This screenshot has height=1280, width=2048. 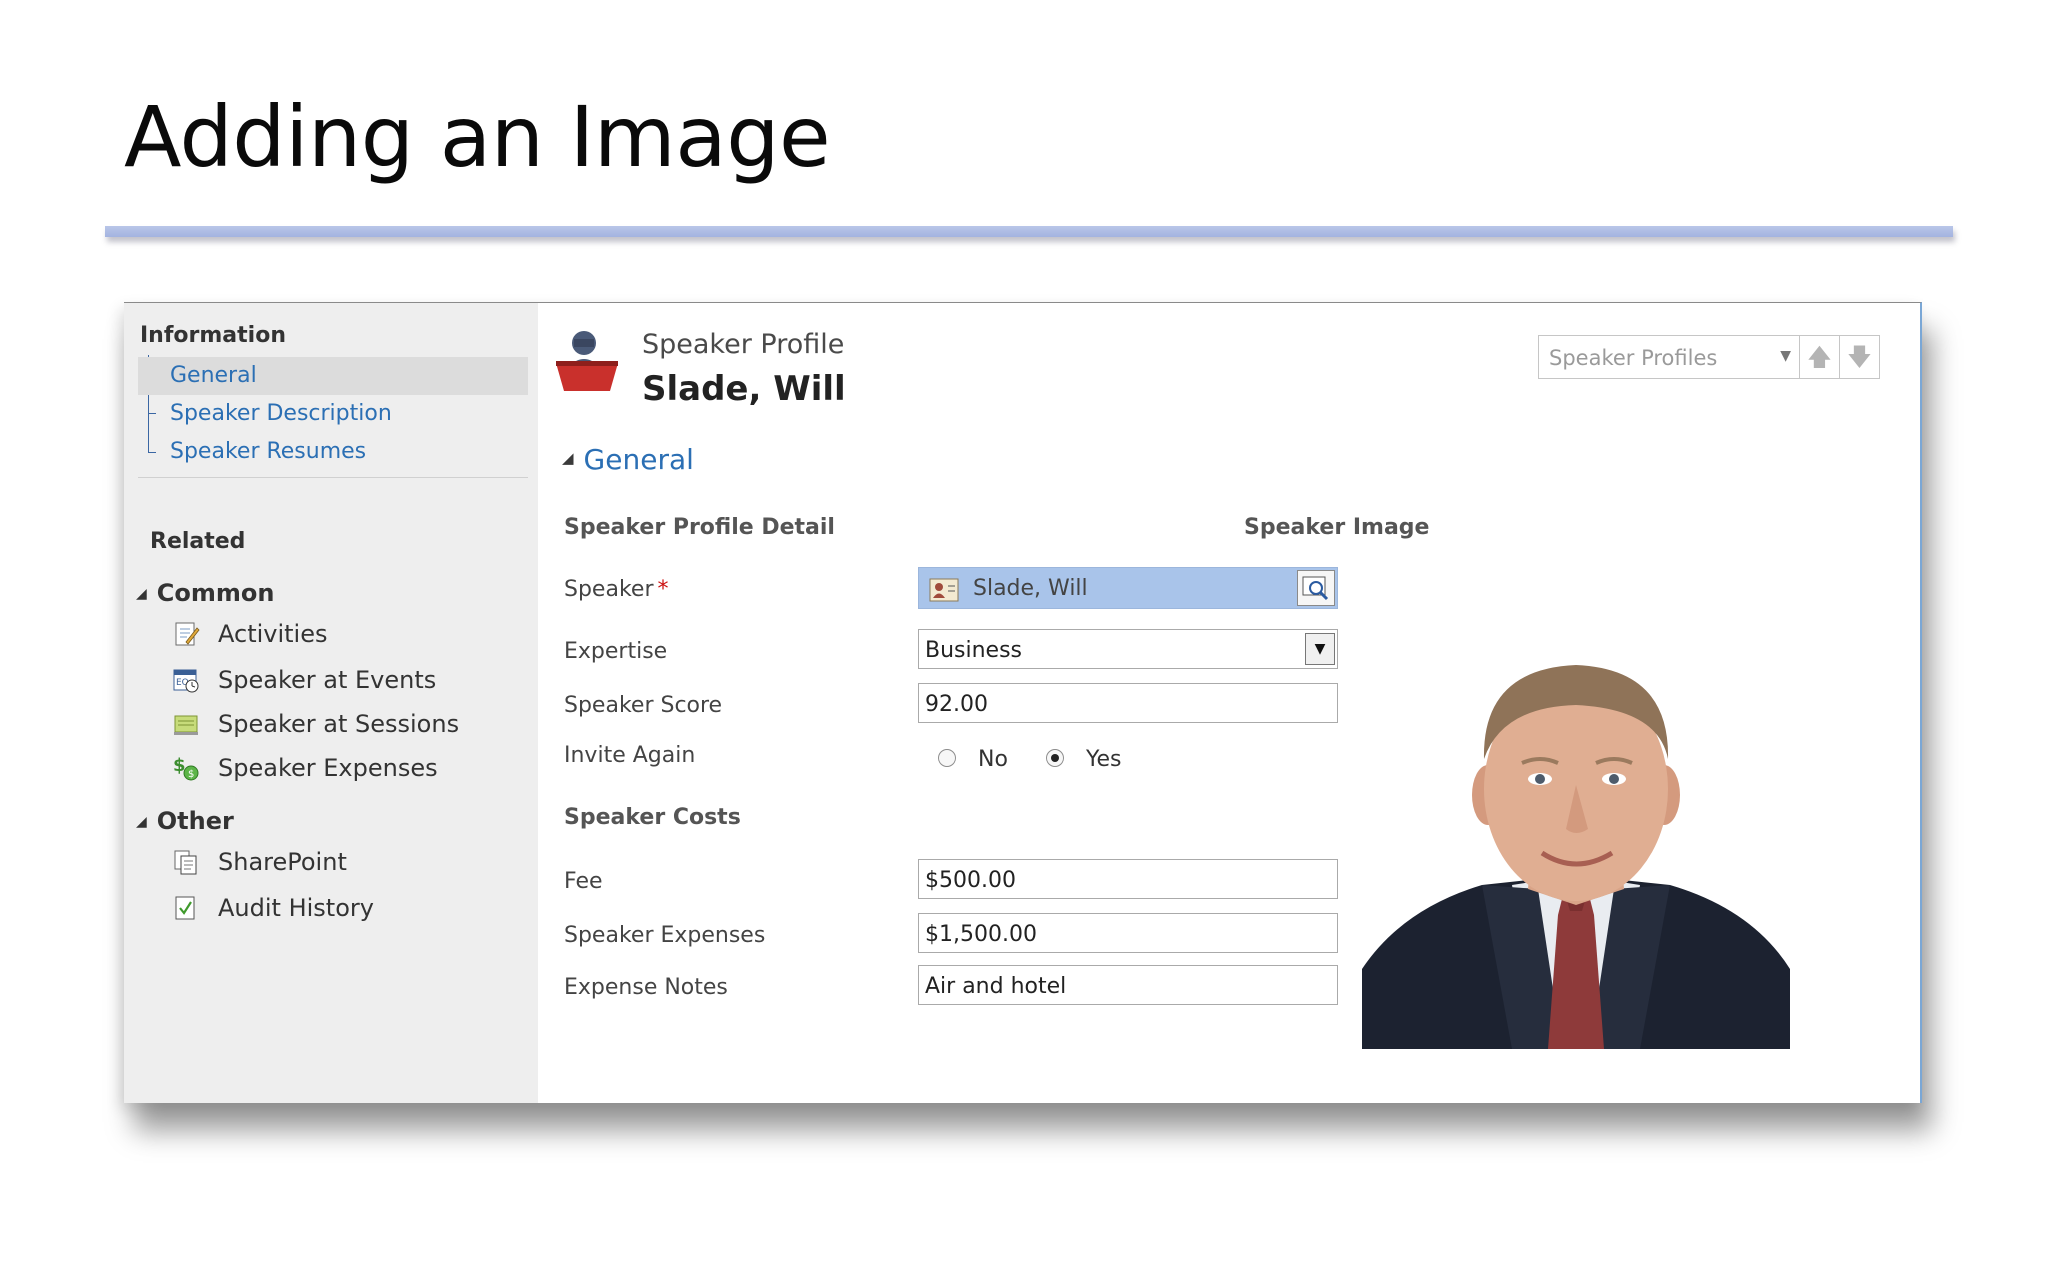 What do you see at coordinates (213, 335) in the screenshot?
I see `information-heading: Information` at bounding box center [213, 335].